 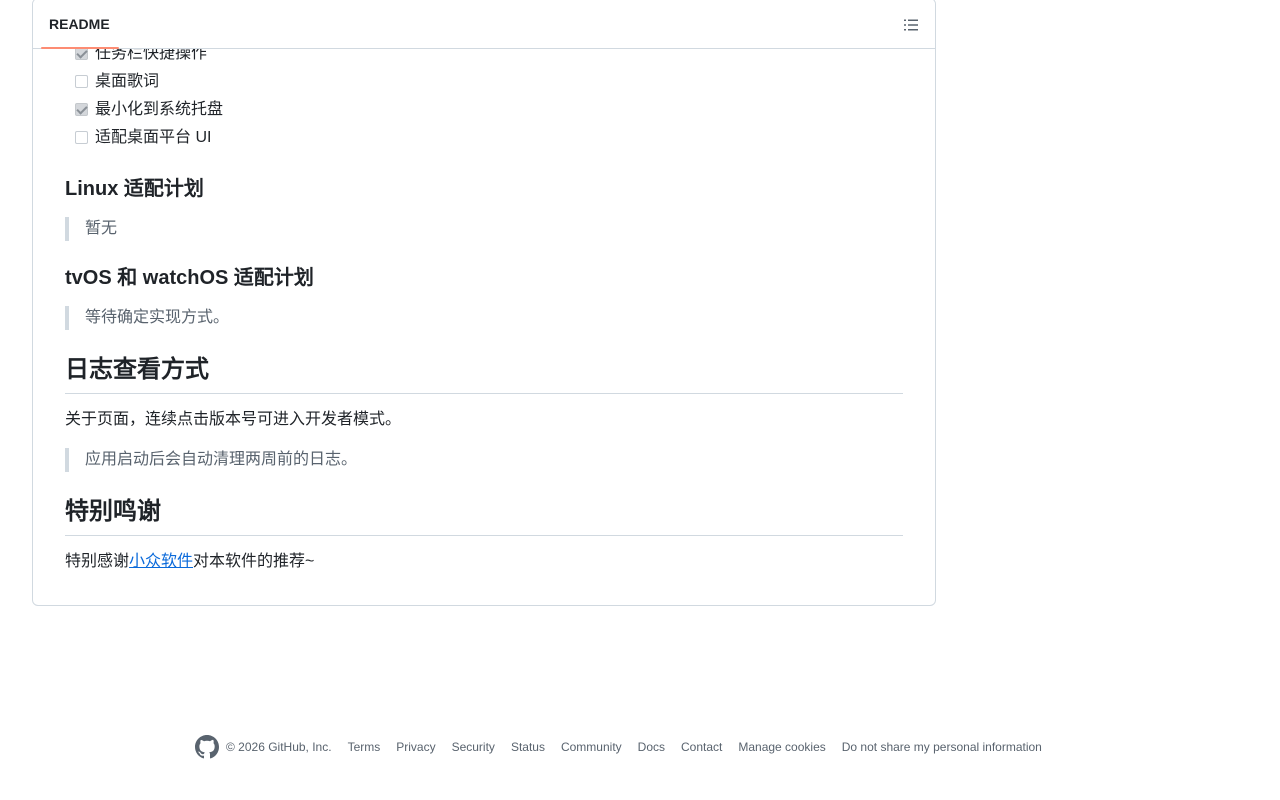 I want to click on github-logo-icon, so click(x=207, y=747).